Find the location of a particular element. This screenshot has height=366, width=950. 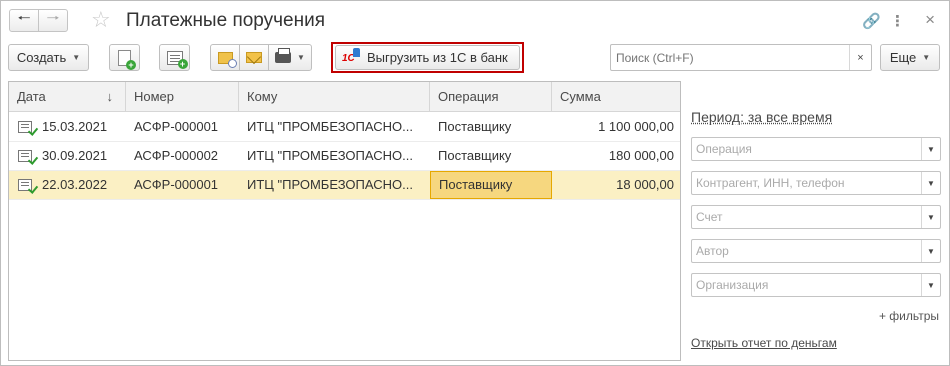

cell-operation-active: Поставщику is located at coordinates (491, 185).